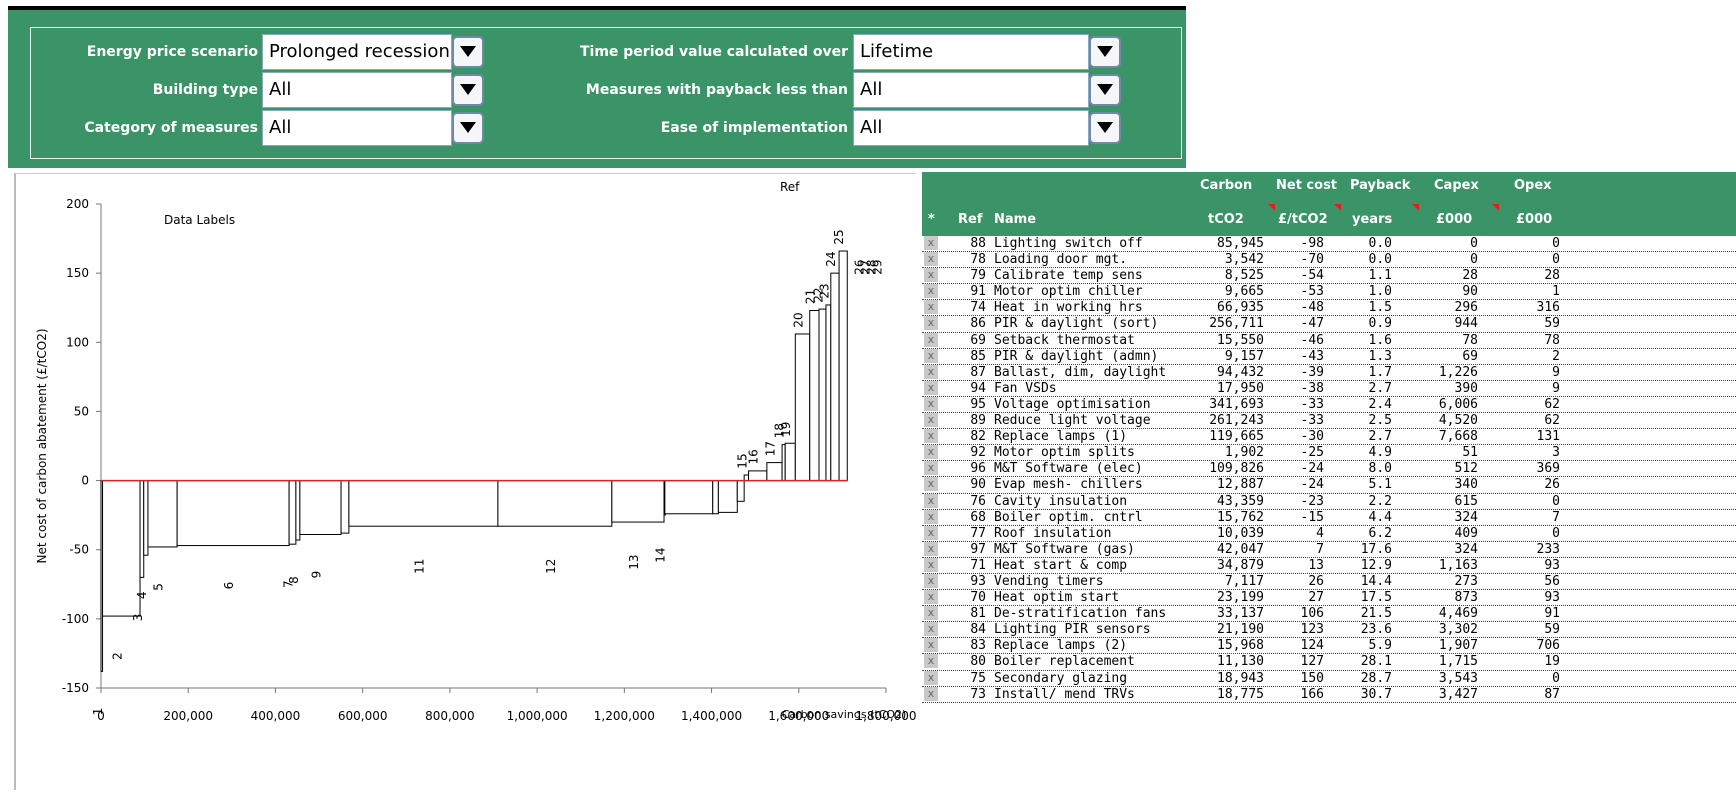 This screenshot has height=794, width=1736. Describe the element at coordinates (1380, 308) in the screenshot. I see `cell-payback: 1.5` at that location.